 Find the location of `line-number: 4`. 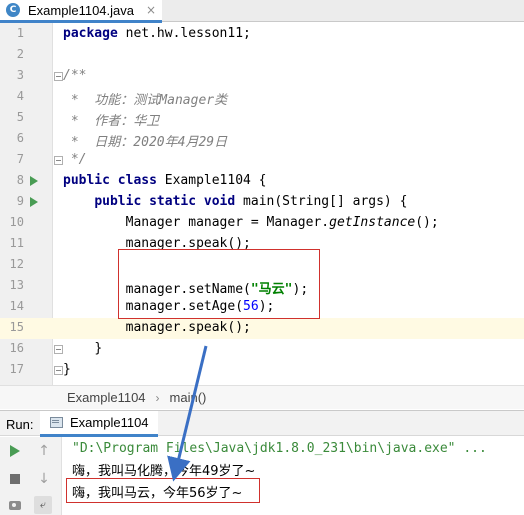

line-number: 4 is located at coordinates (20, 96).